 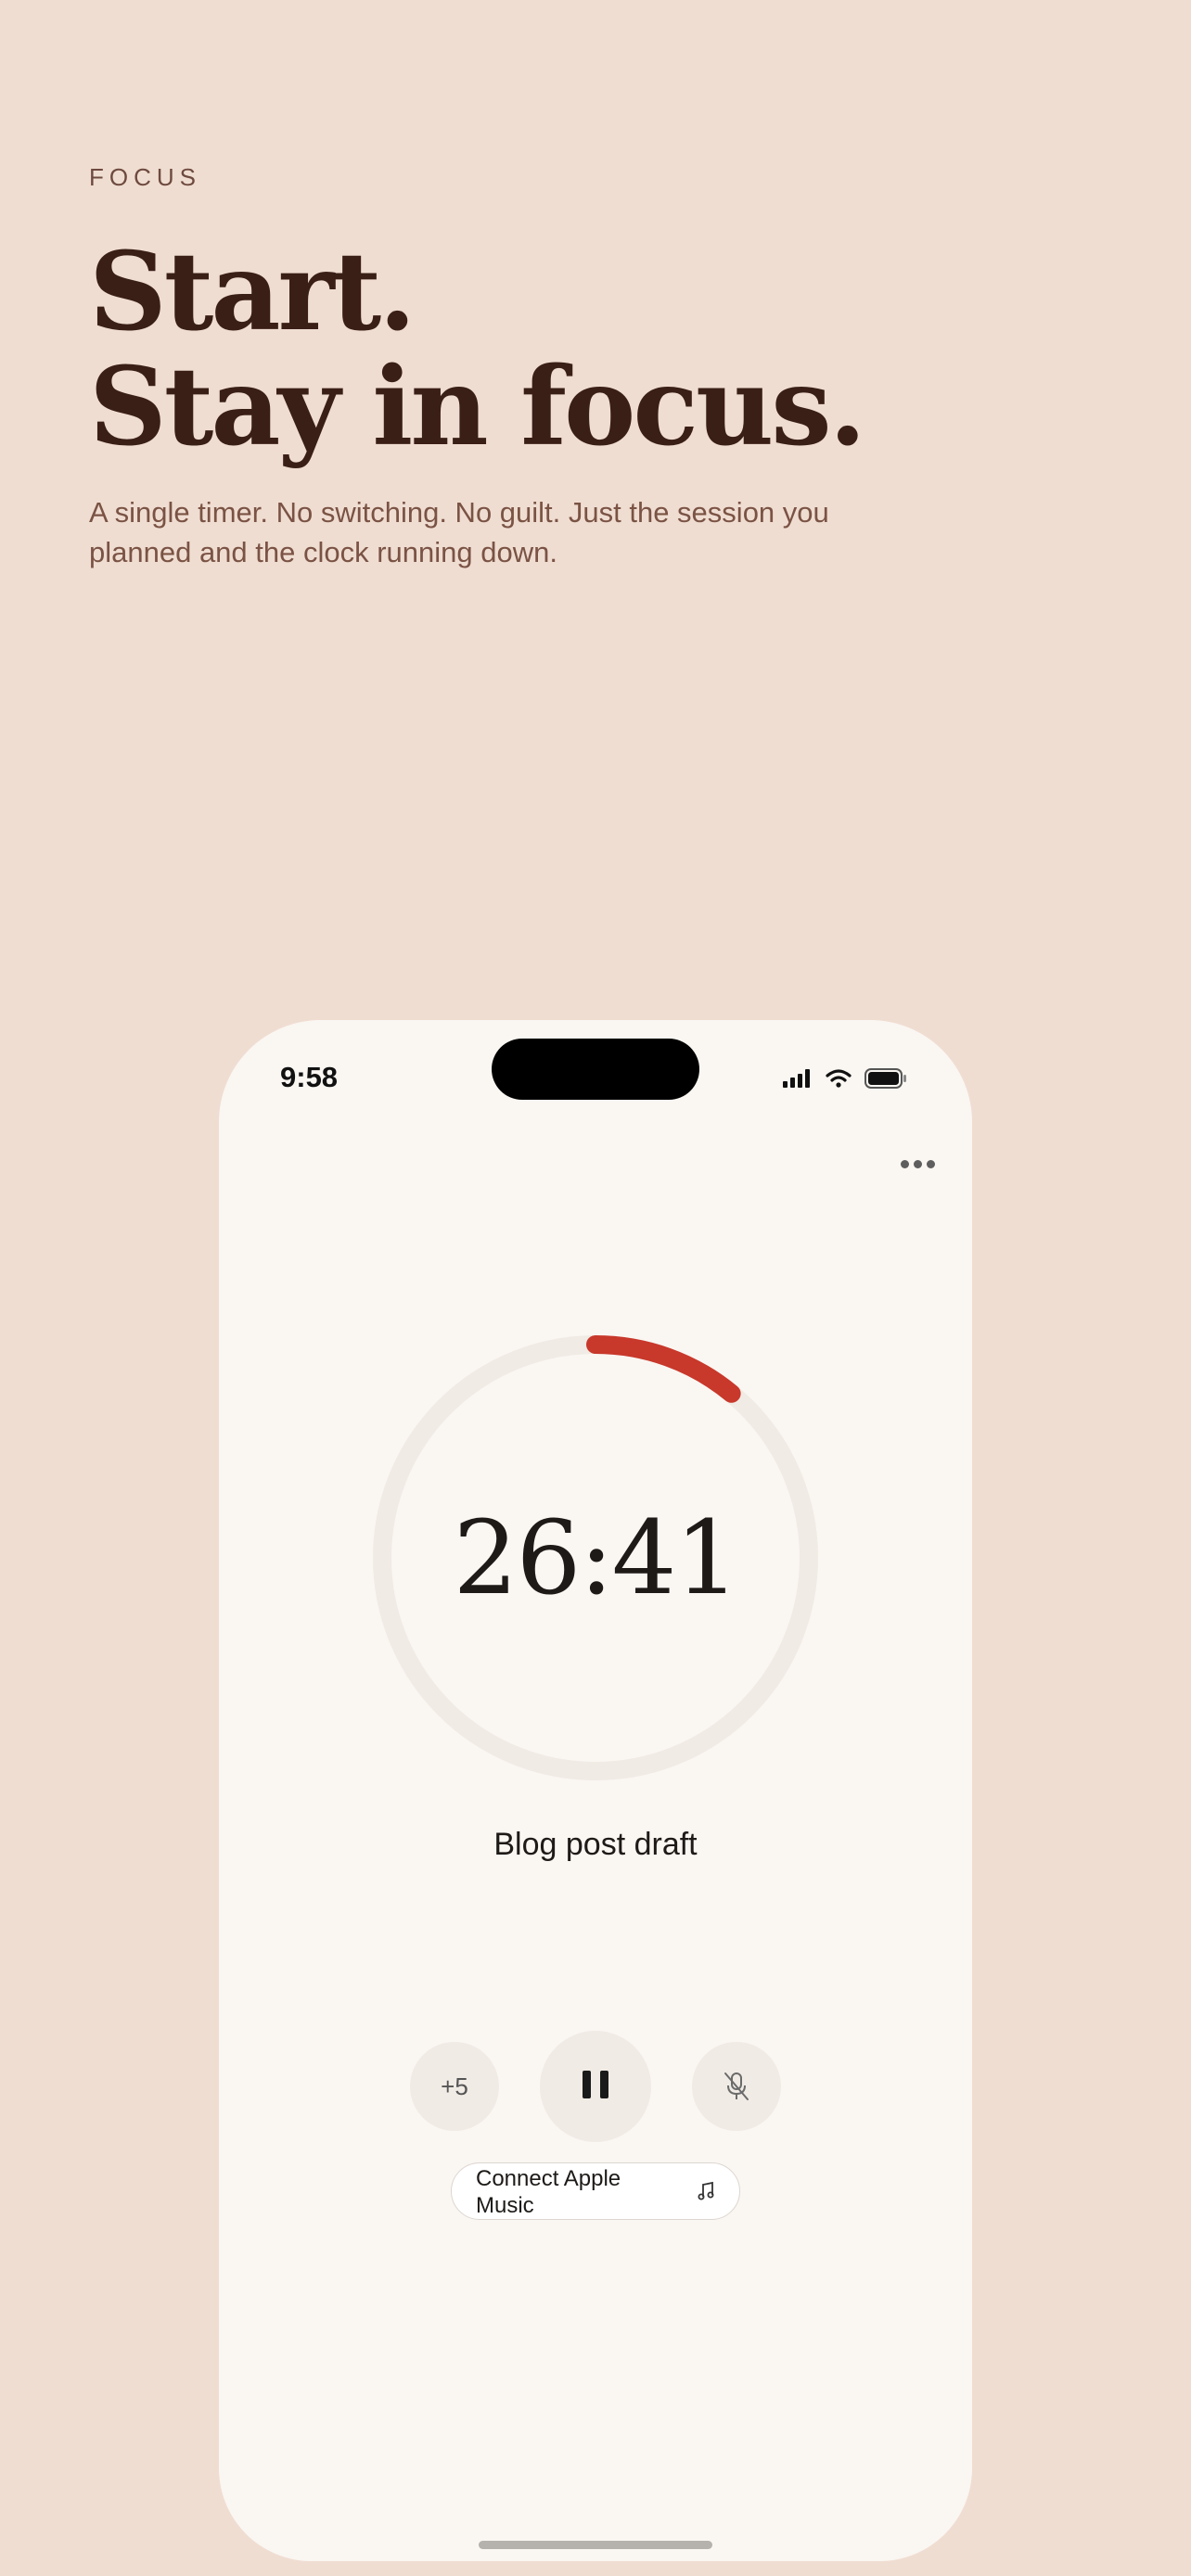 I want to click on microphone-off-icon, so click(x=736, y=2086).